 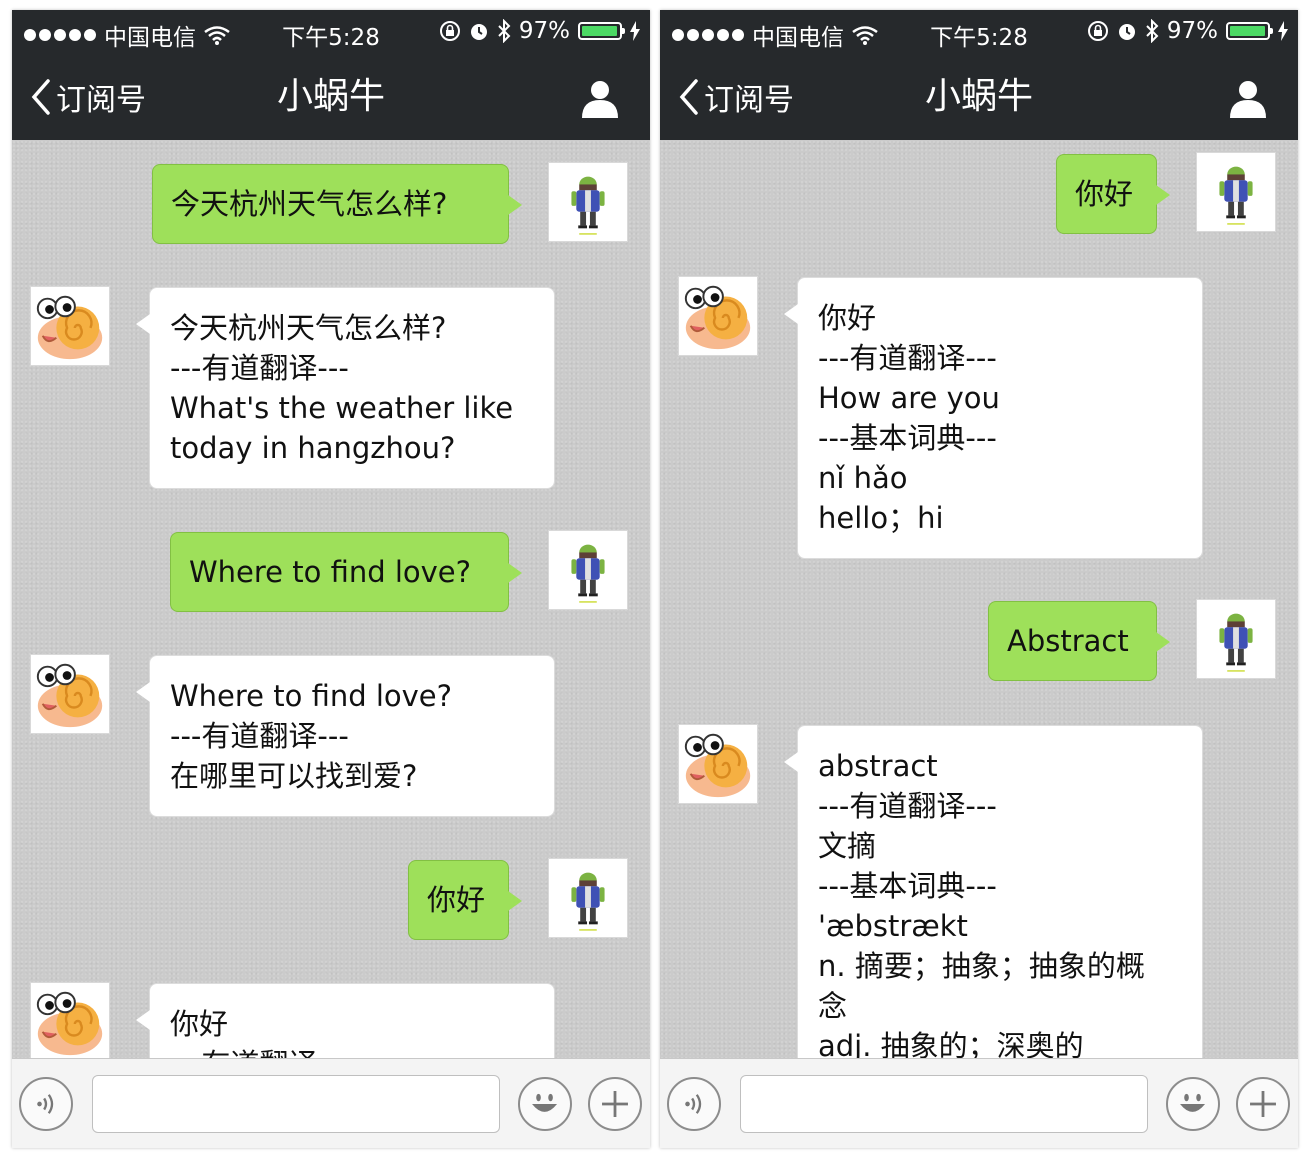 What do you see at coordinates (847, 318) in the screenshot?
I see `message-line: 你好` at bounding box center [847, 318].